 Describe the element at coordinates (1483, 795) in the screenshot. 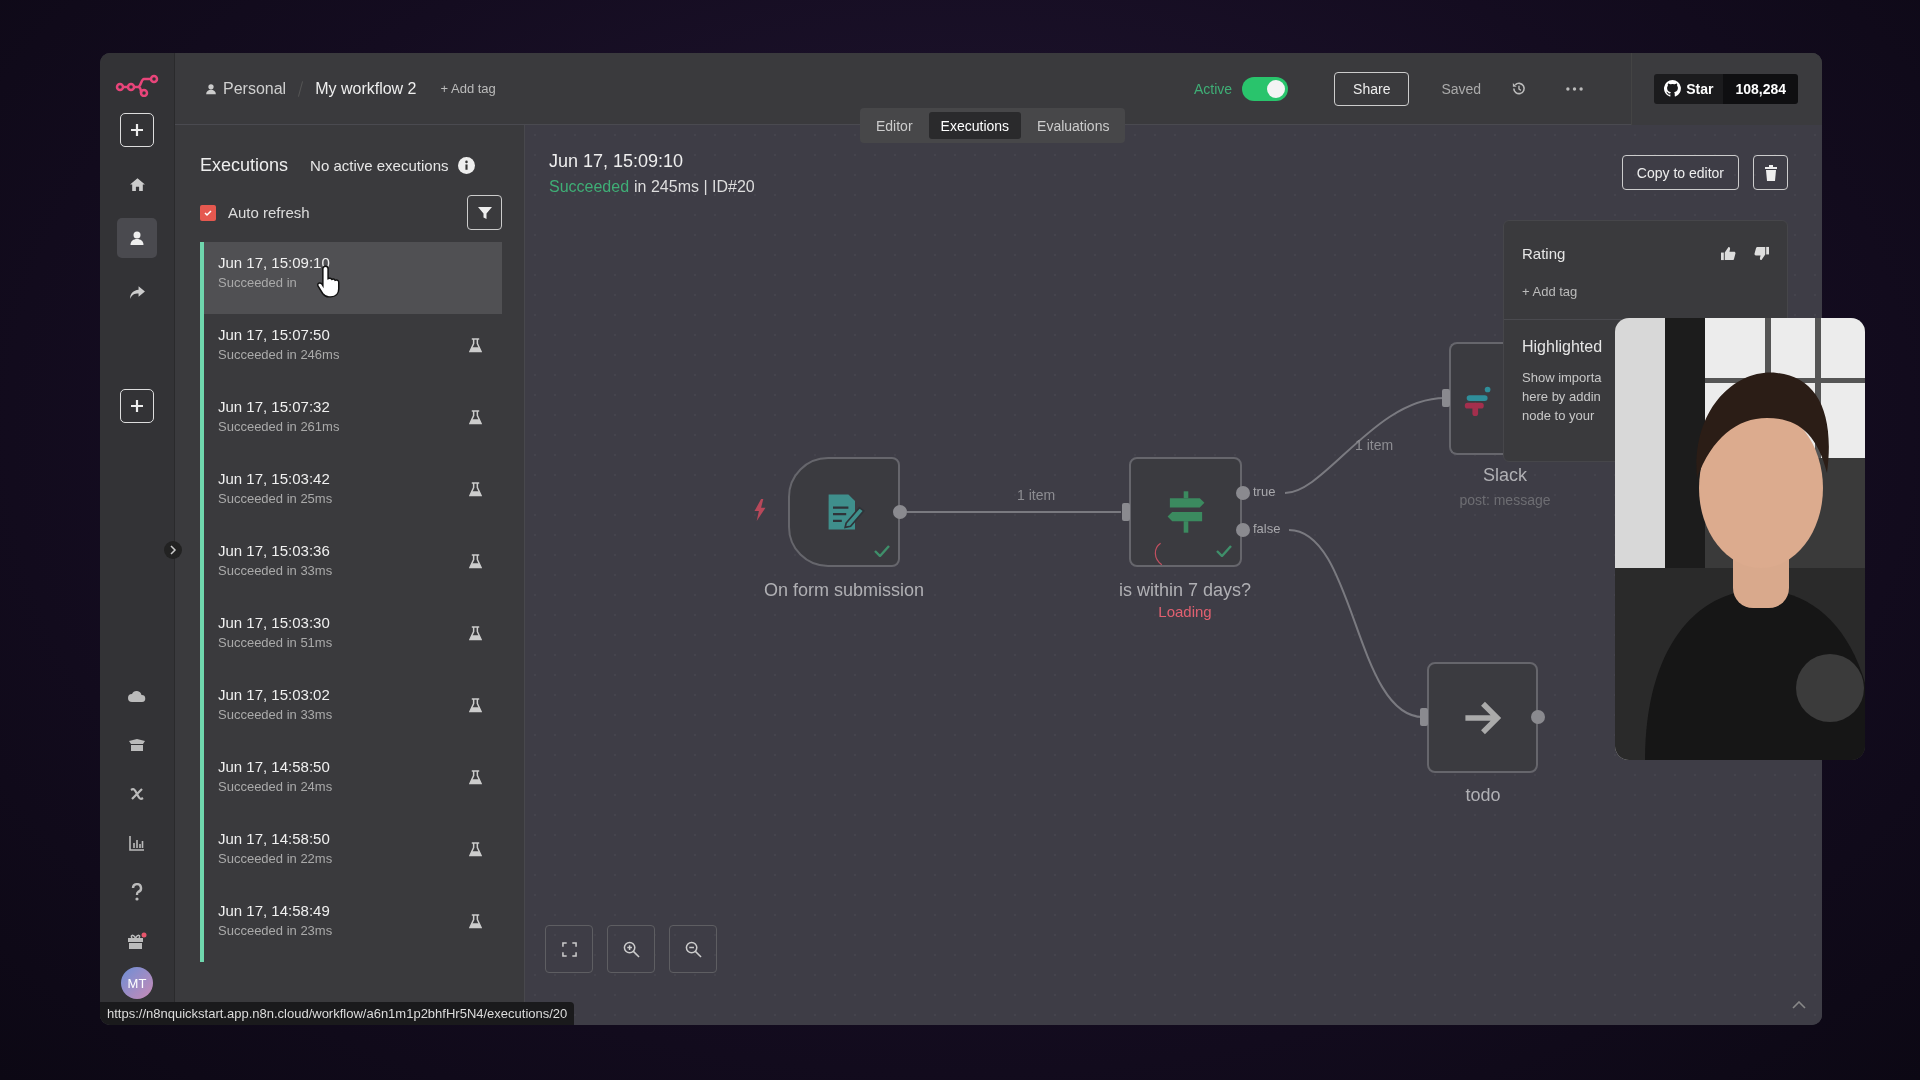

I see `node-name: todo` at that location.